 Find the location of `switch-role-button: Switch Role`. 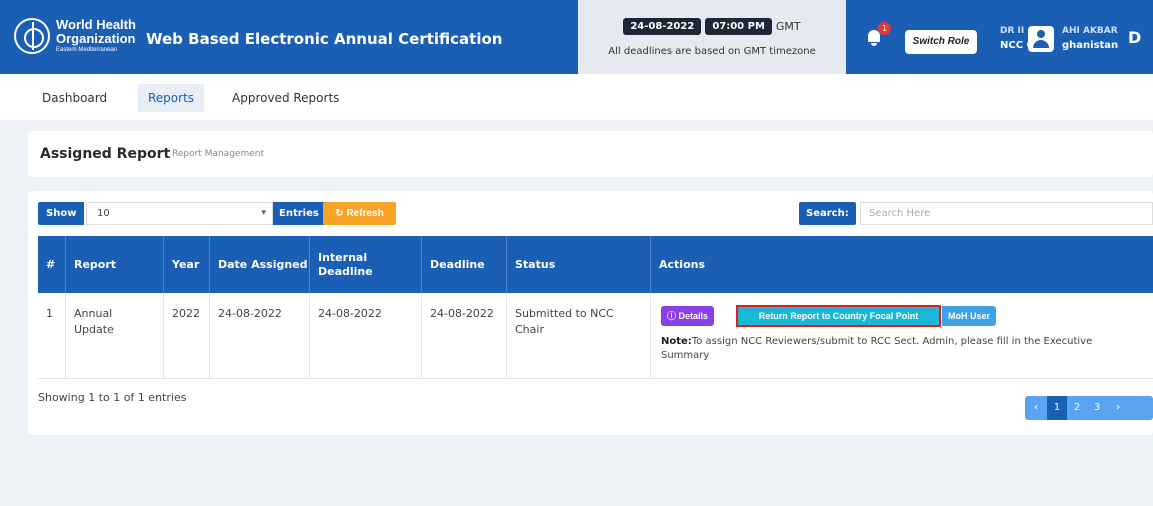

switch-role-button: Switch Role is located at coordinates (941, 42).